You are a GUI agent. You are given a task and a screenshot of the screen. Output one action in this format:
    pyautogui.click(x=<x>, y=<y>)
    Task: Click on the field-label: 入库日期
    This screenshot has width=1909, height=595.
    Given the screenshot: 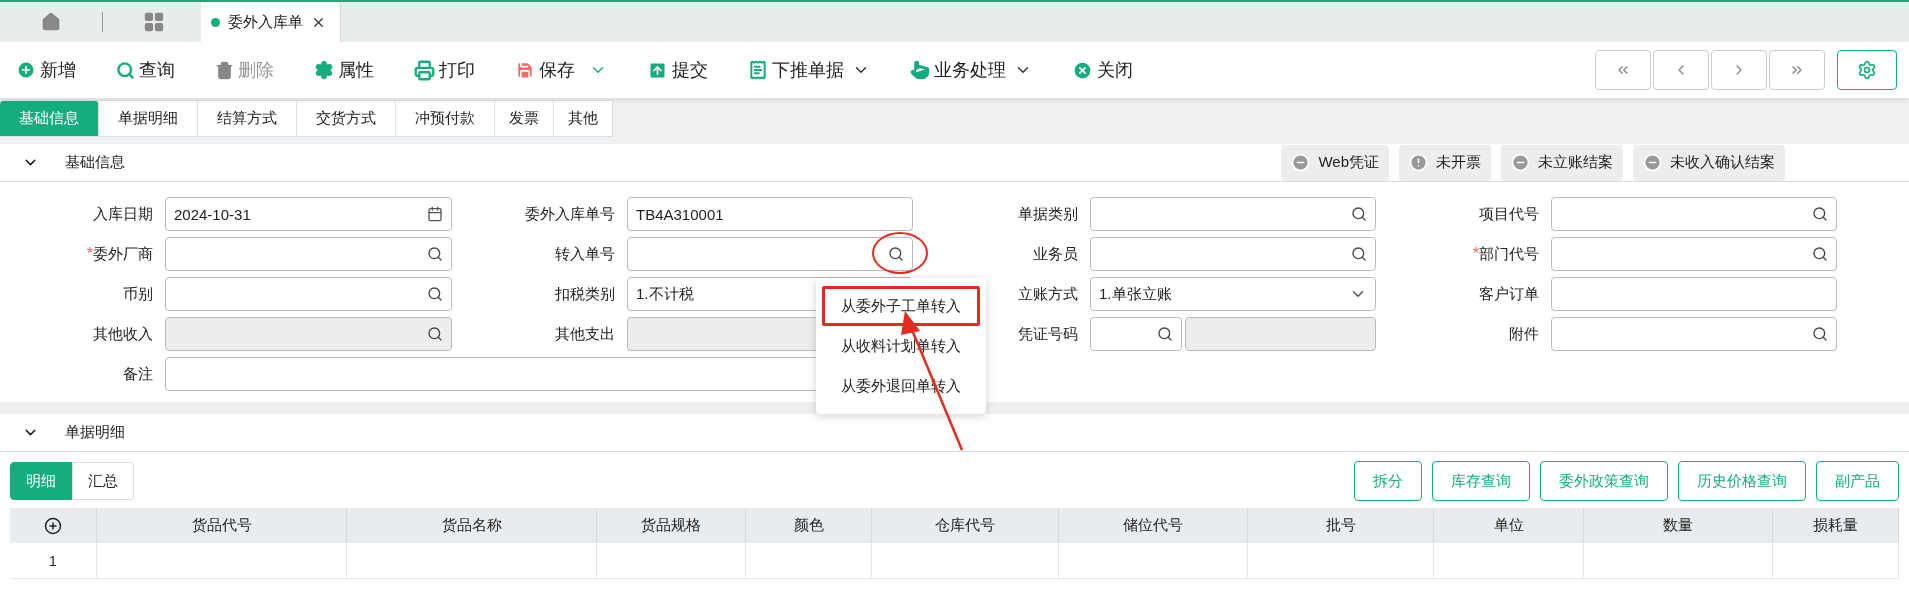 What is the action you would take?
    pyautogui.click(x=123, y=214)
    